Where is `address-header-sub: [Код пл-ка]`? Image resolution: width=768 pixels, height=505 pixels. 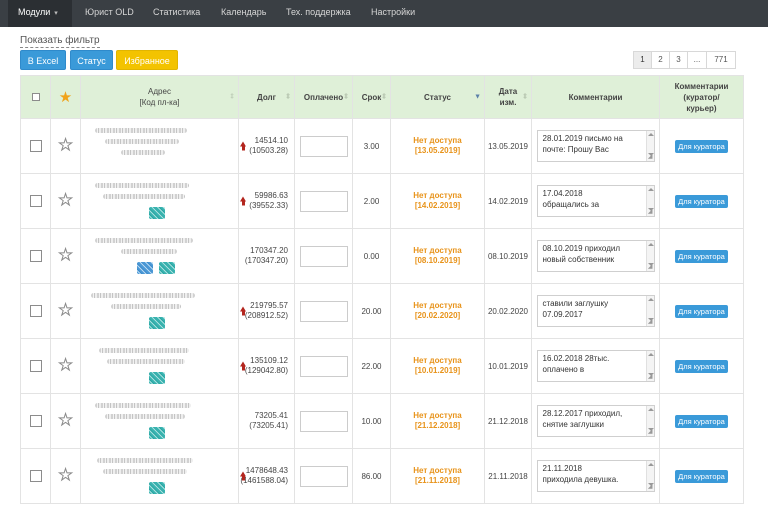 address-header-sub: [Код пл-ка] is located at coordinates (159, 102).